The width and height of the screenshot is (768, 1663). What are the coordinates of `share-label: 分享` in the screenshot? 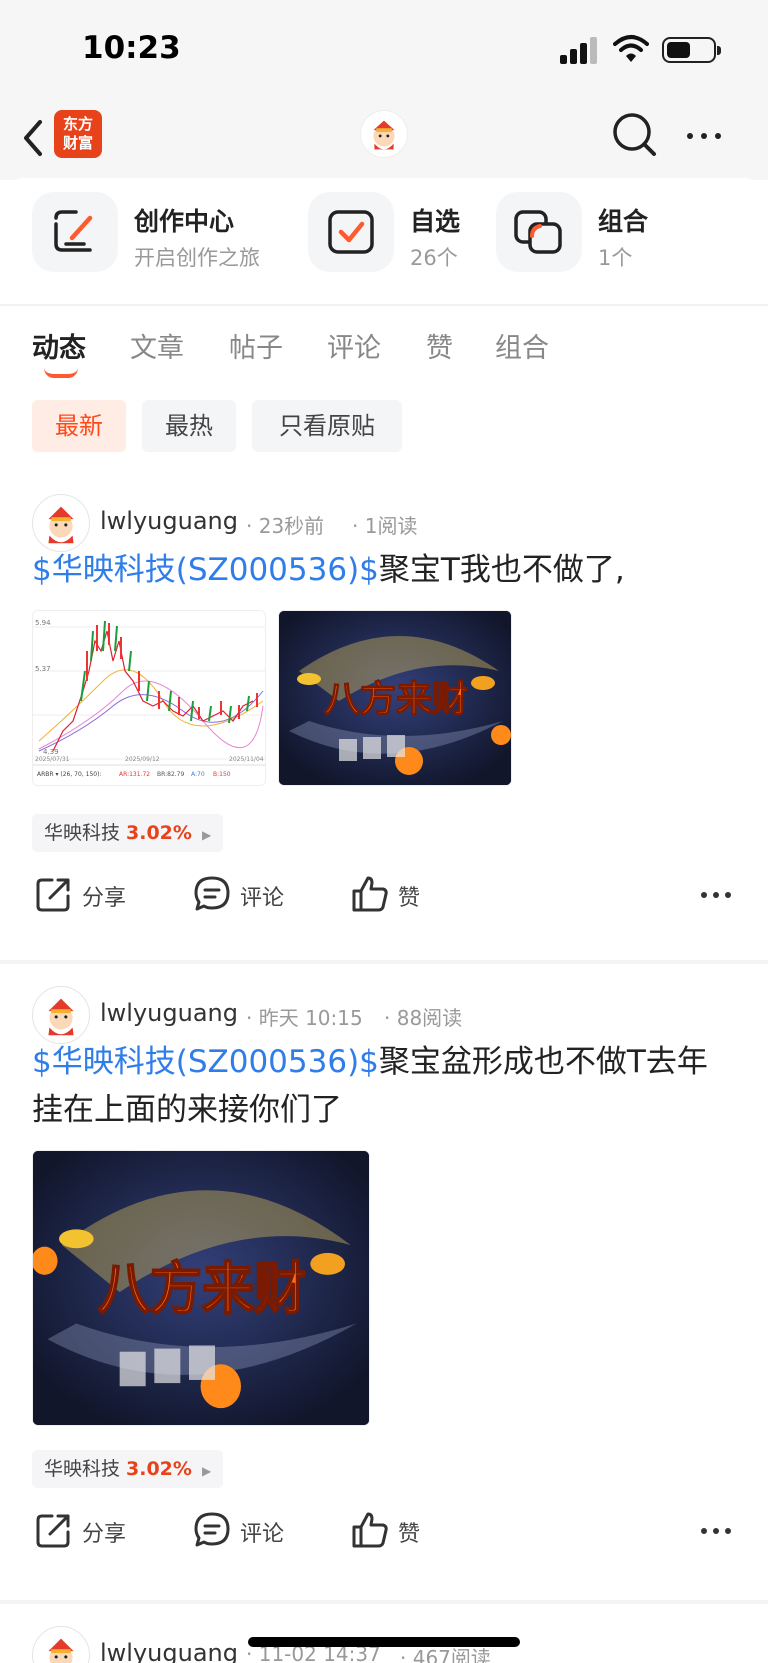 It's located at (104, 898).